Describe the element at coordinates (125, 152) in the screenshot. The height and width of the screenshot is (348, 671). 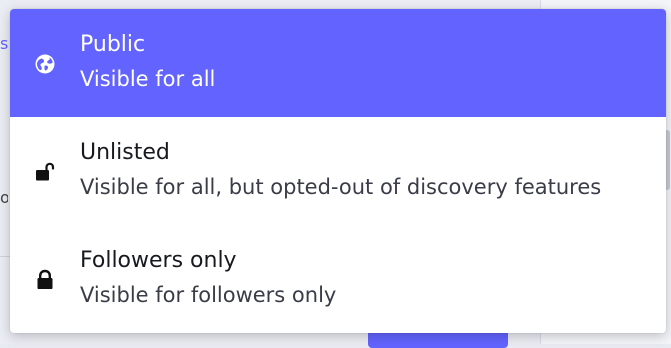
I see `privacy-option-title: Unlisted` at that location.